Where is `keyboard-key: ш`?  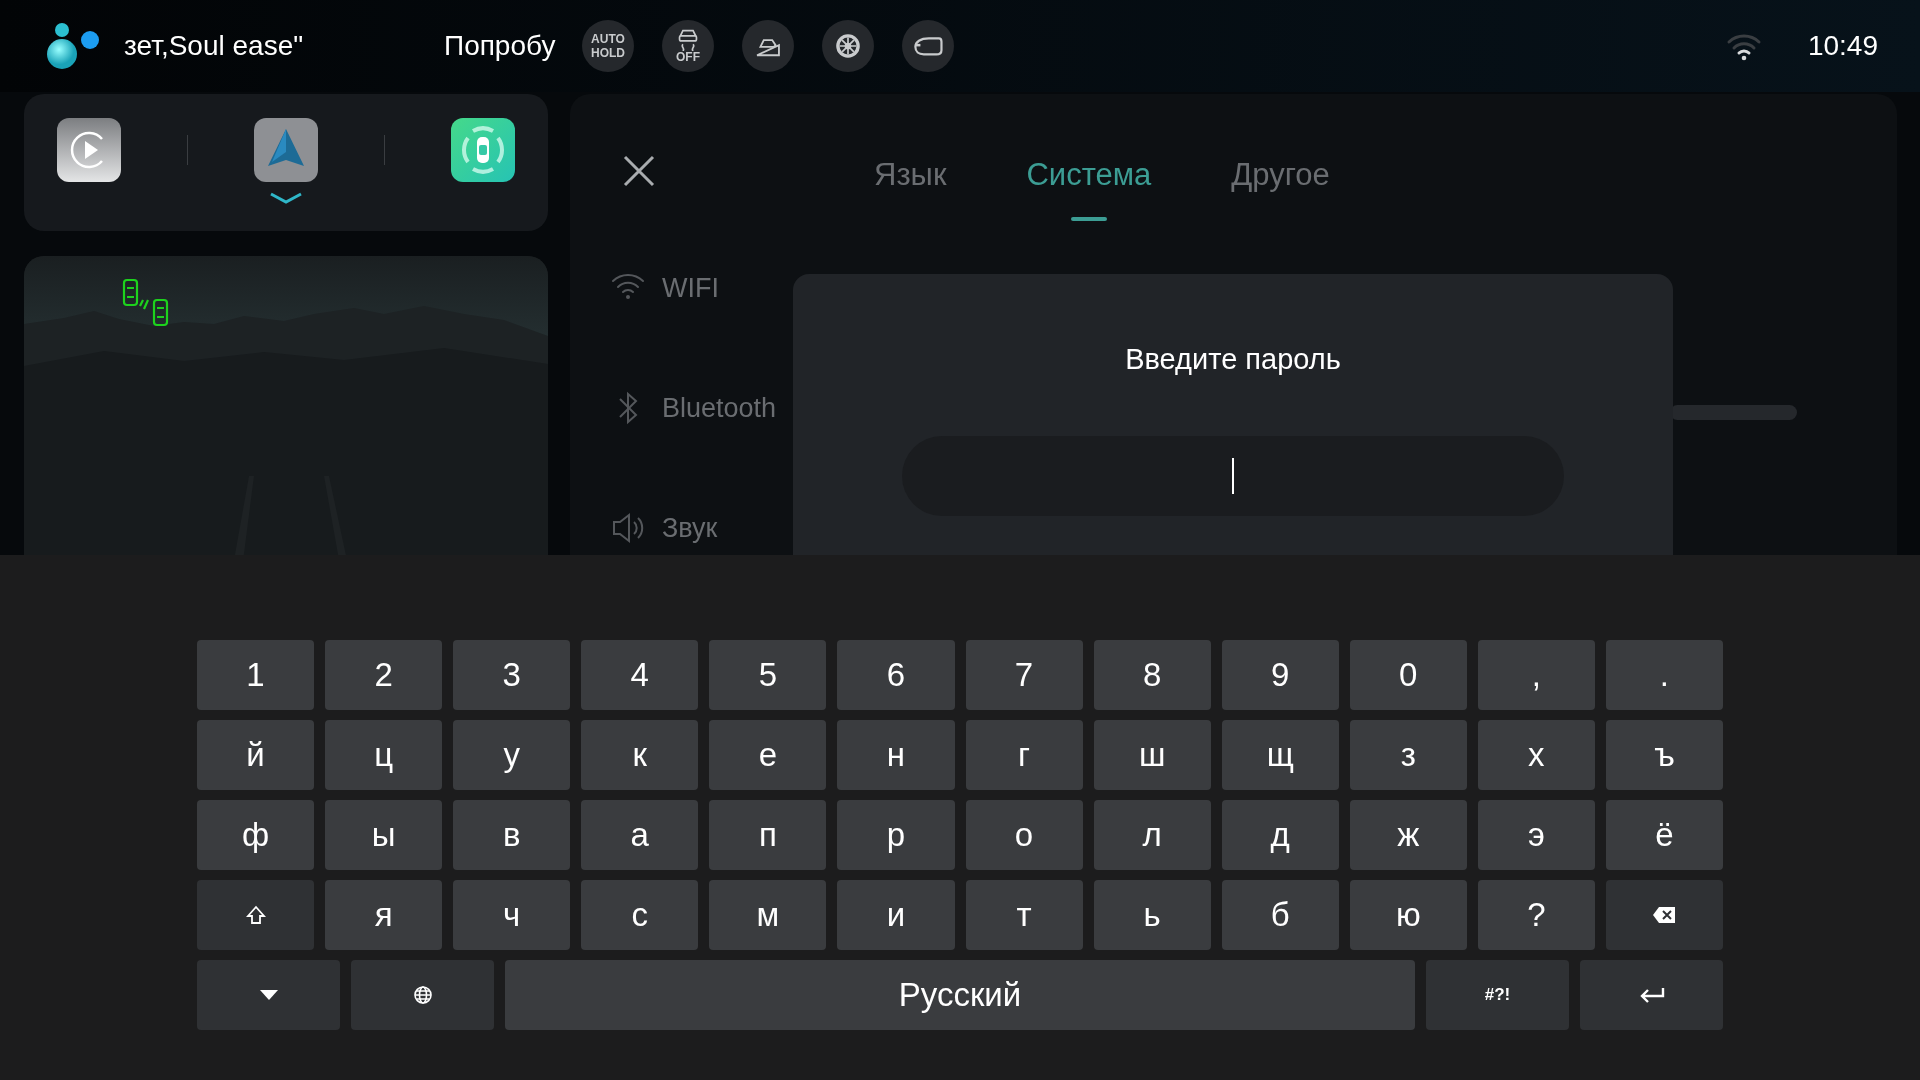
keyboard-key: ш is located at coordinates (1152, 755).